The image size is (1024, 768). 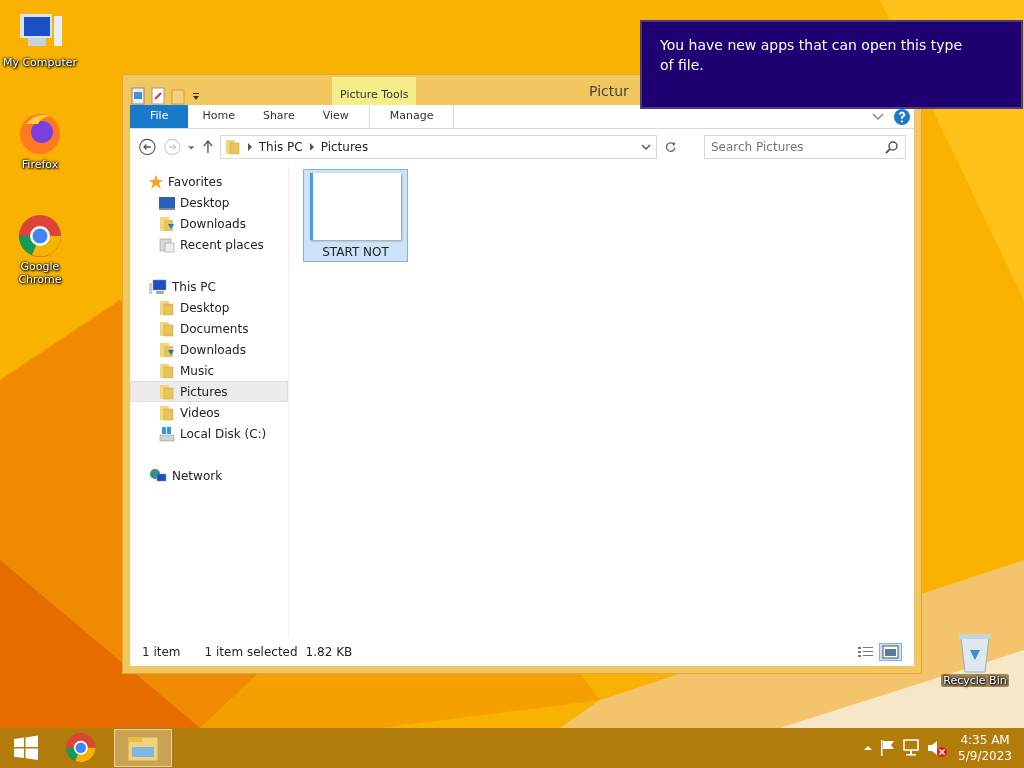 I want to click on edit-icon, so click(x=158, y=96).